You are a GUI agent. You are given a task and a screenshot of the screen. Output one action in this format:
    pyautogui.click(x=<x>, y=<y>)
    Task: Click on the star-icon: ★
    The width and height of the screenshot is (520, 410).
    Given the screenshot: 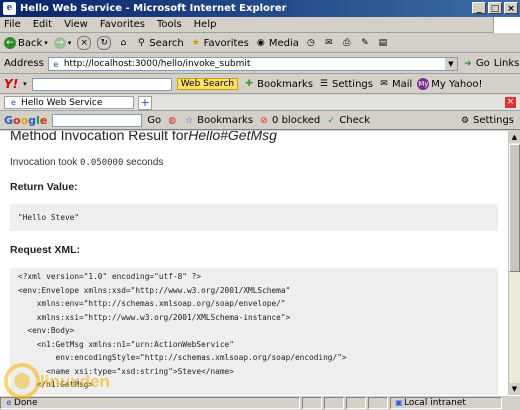 What is the action you would take?
    pyautogui.click(x=195, y=43)
    